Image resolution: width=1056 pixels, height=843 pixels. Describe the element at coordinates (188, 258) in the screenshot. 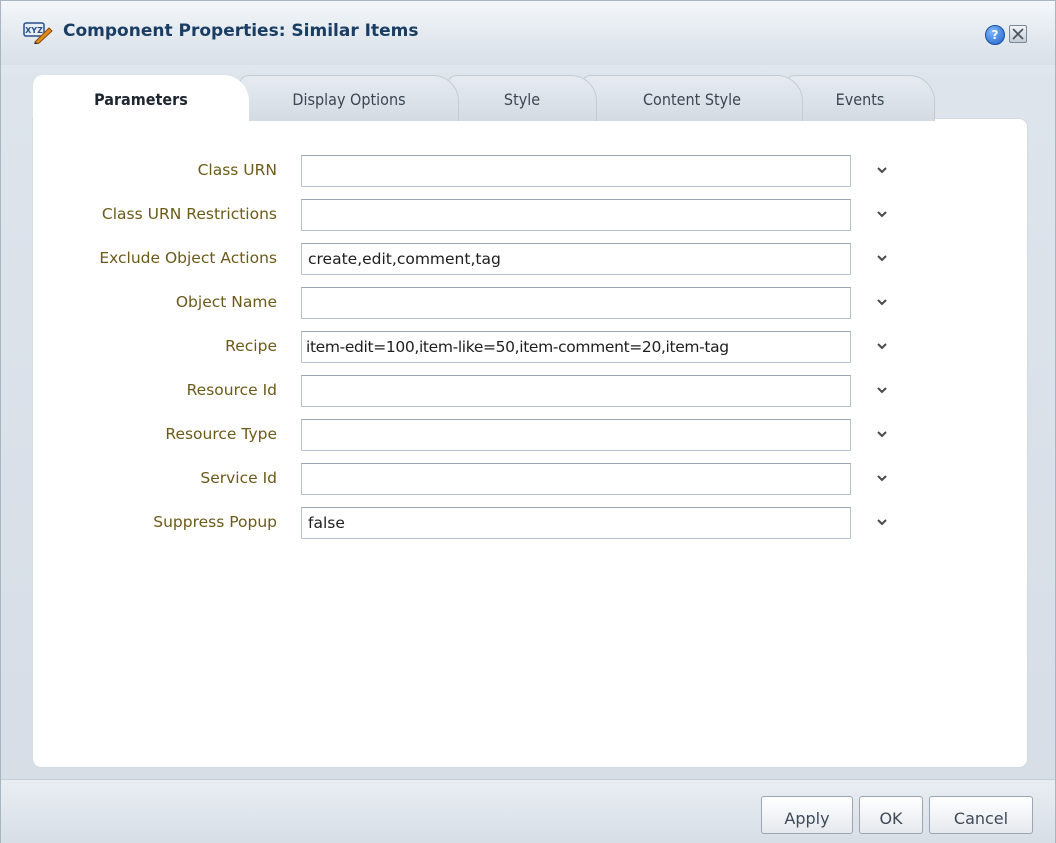

I see `field-label: Exclude Object Actions` at that location.